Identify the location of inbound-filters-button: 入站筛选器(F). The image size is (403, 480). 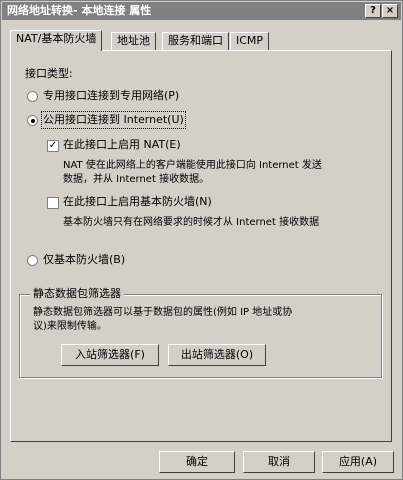
(110, 355).